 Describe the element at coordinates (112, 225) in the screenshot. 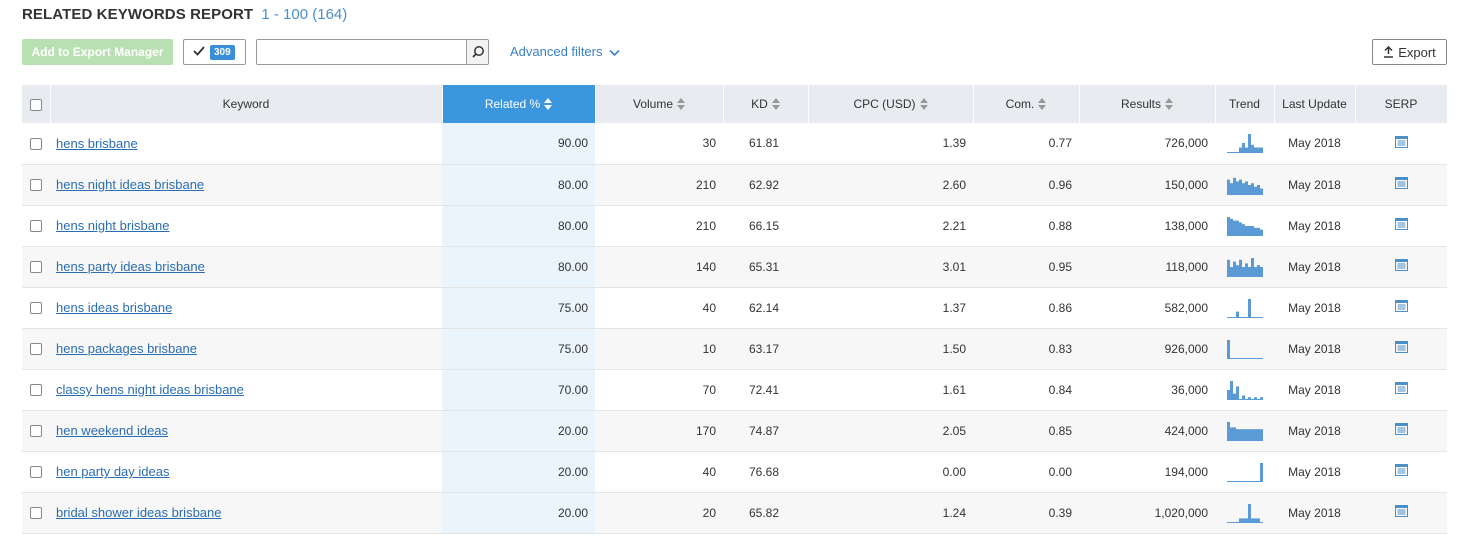

I see `keyword-link: hens night brisbane` at that location.